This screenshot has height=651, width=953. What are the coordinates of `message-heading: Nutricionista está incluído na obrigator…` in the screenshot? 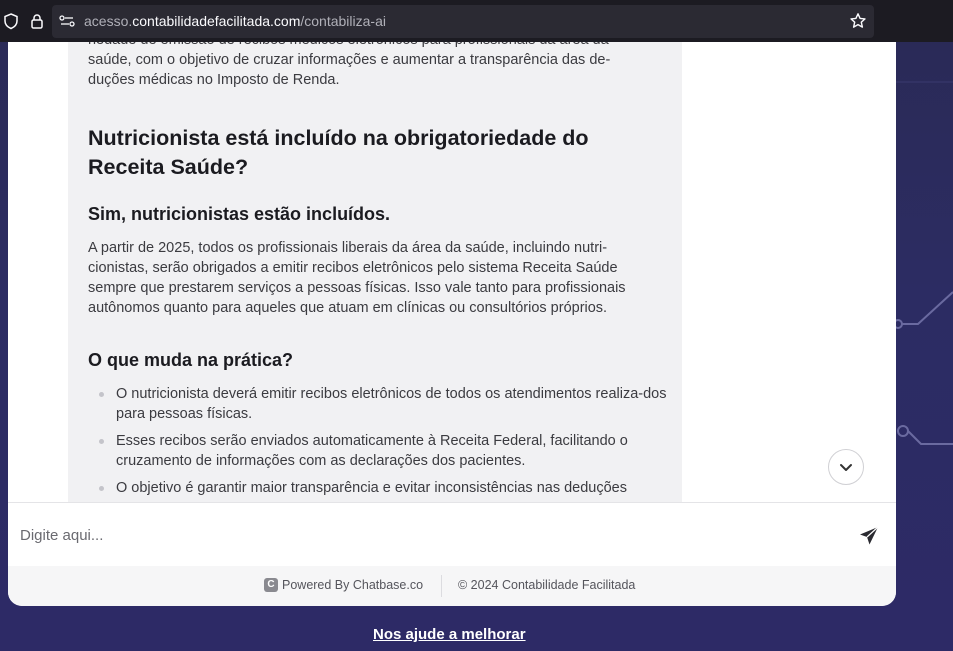 It's located at (338, 152).